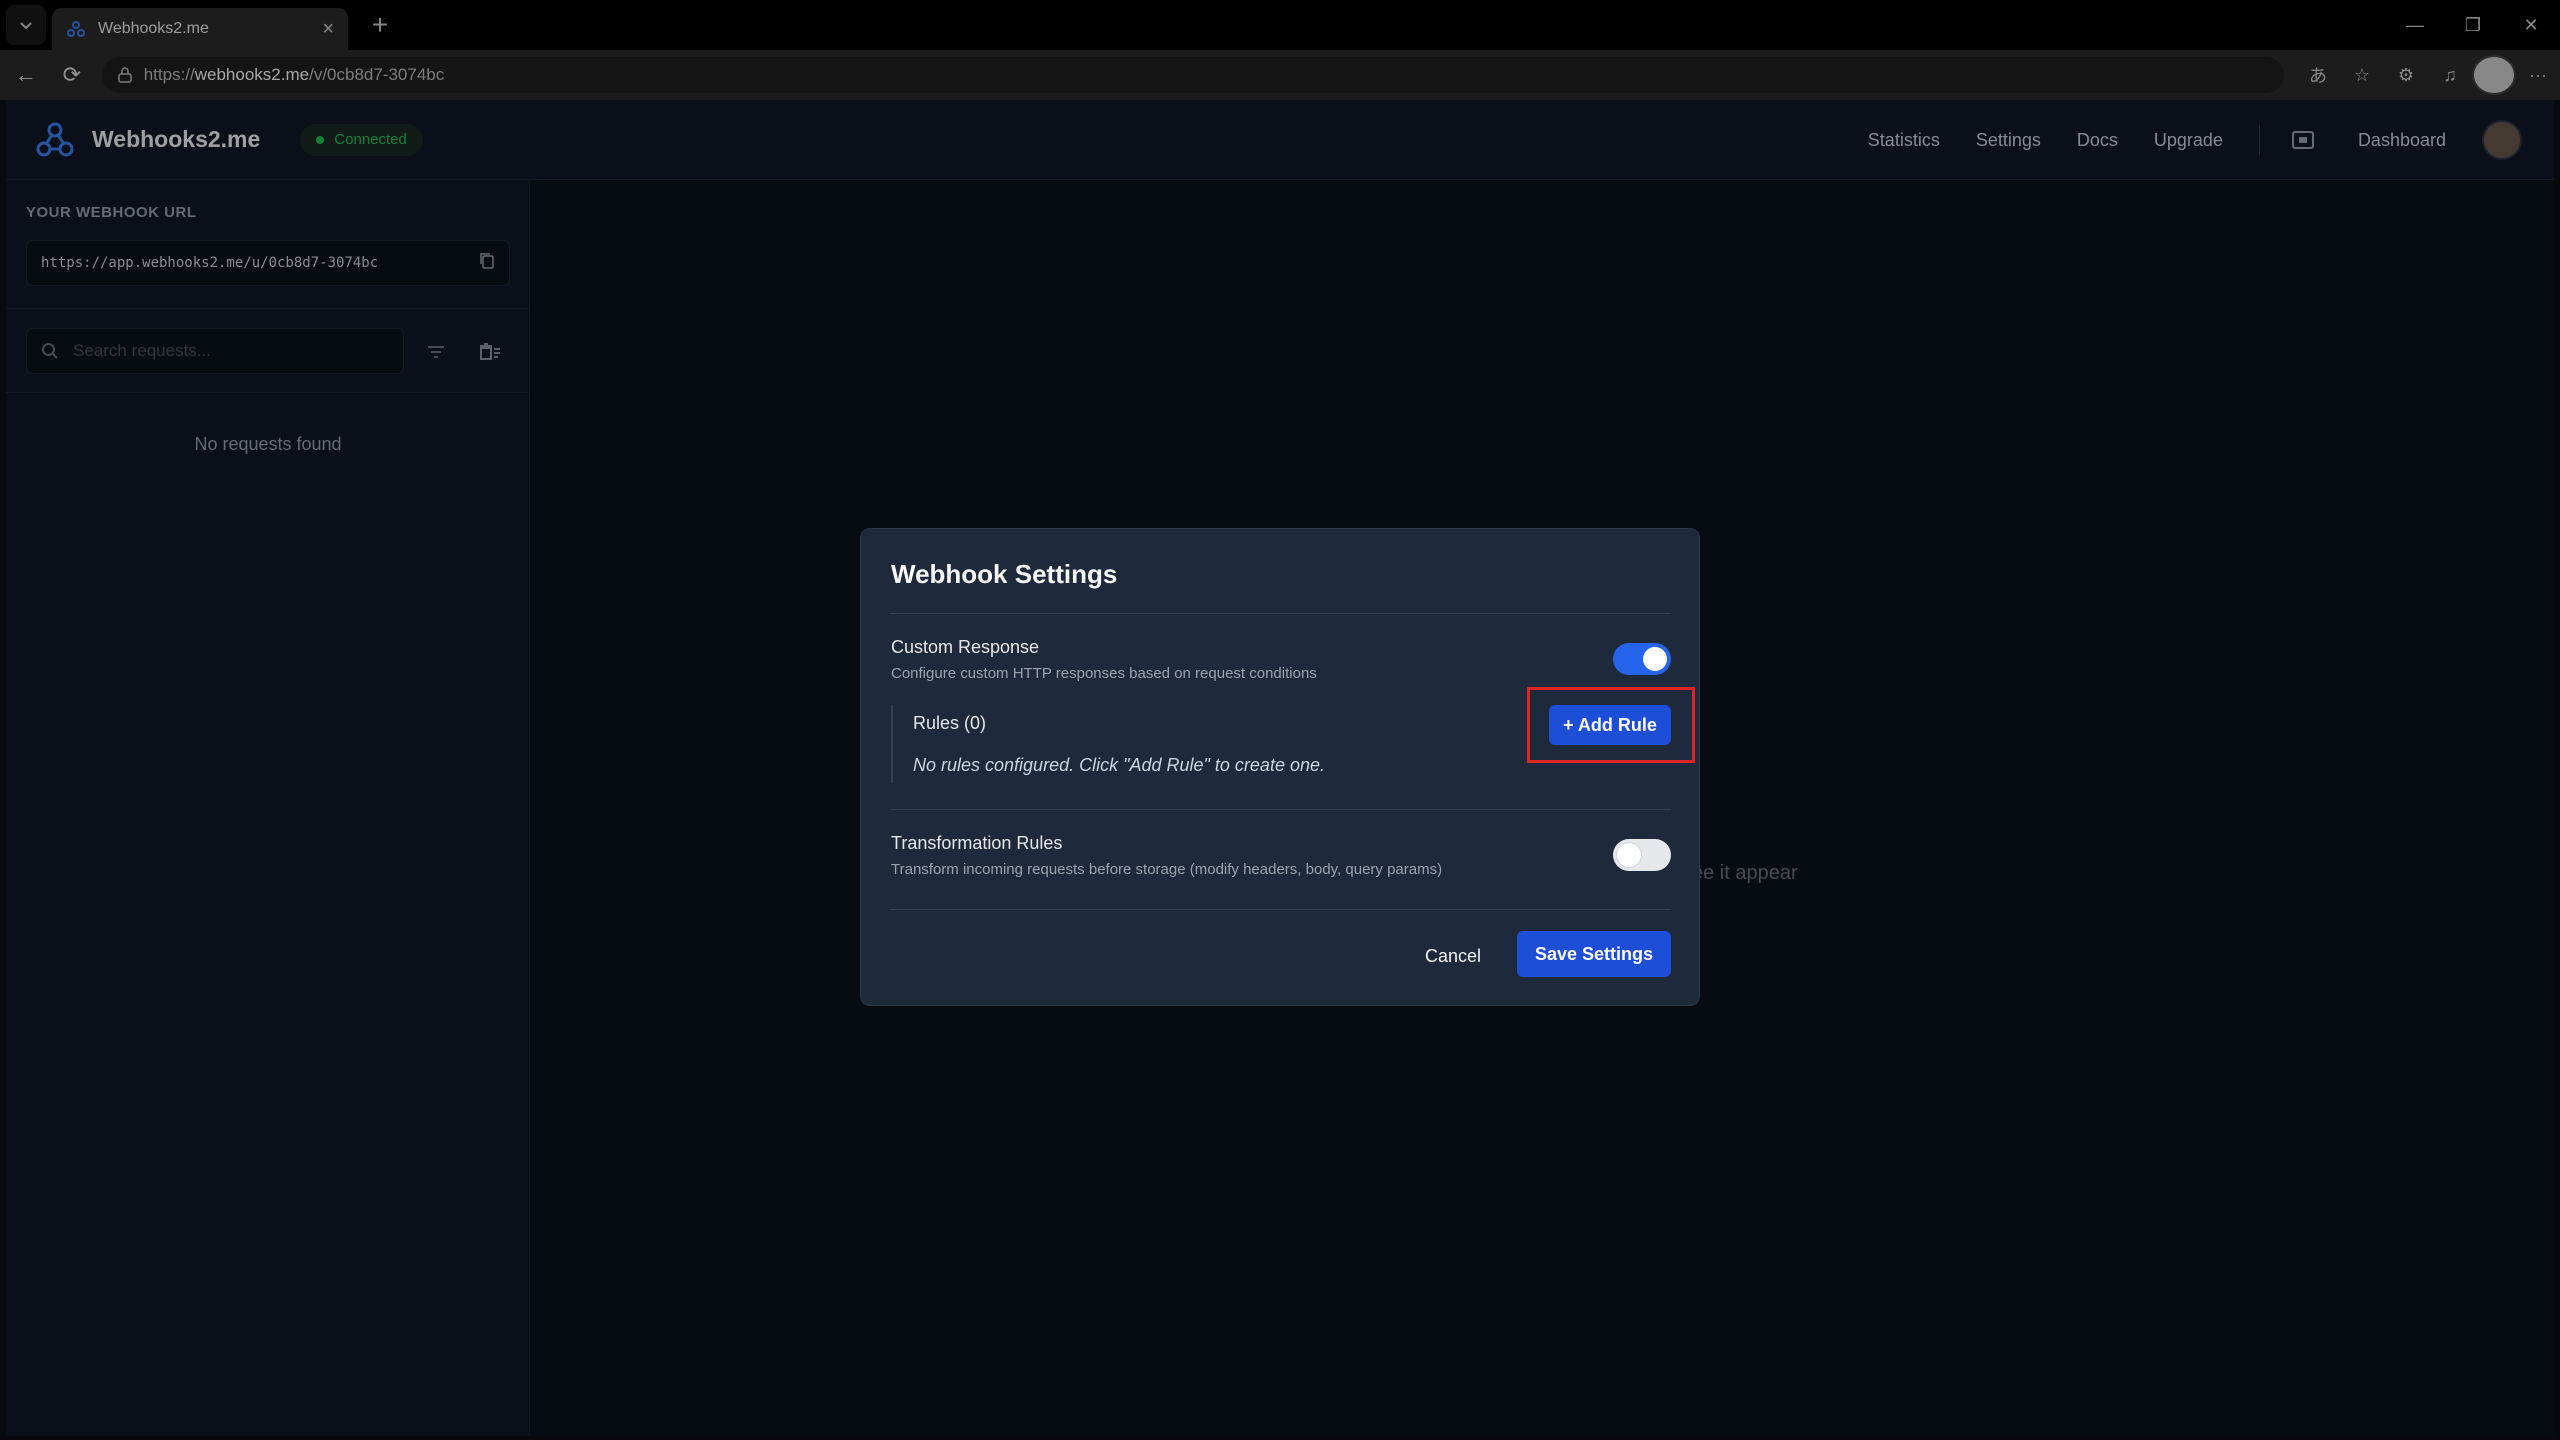  Describe the element at coordinates (1281, 909) in the screenshot. I see `modal-divider-bottom` at that location.